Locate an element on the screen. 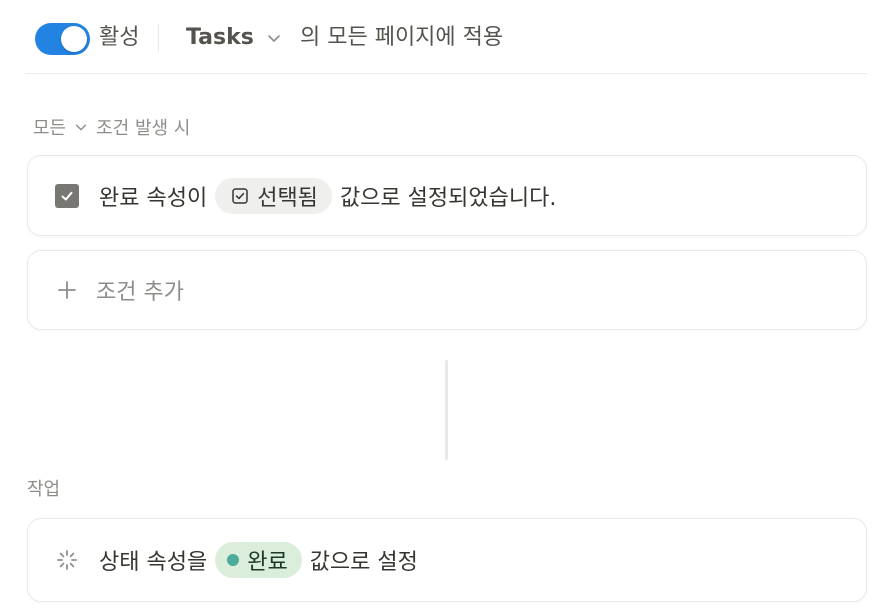 This screenshot has height=616, width=888. condition-value-pill: 선택됨 is located at coordinates (273, 195).